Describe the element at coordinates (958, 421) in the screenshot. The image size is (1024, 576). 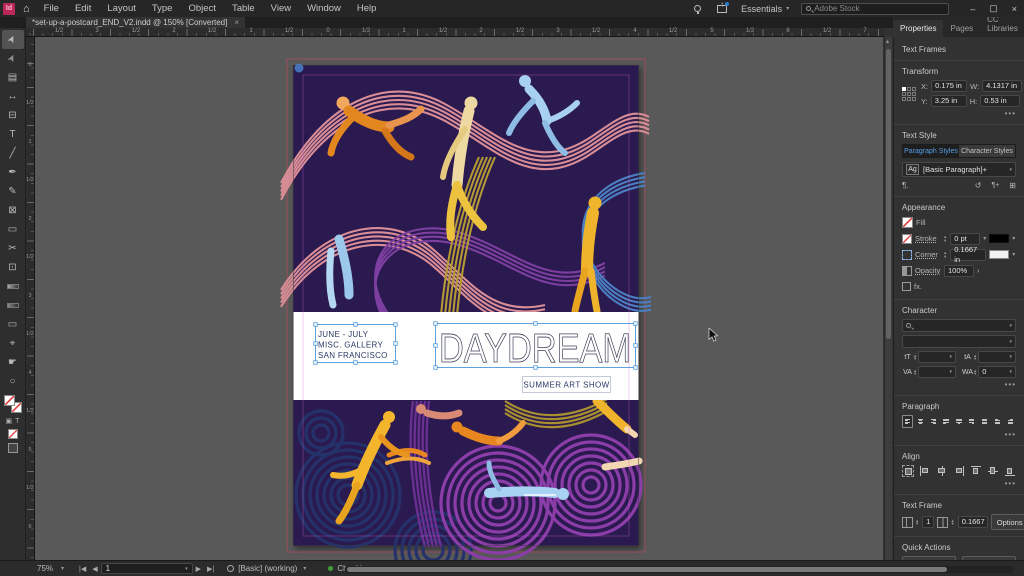
I see `justify-center-button` at that location.